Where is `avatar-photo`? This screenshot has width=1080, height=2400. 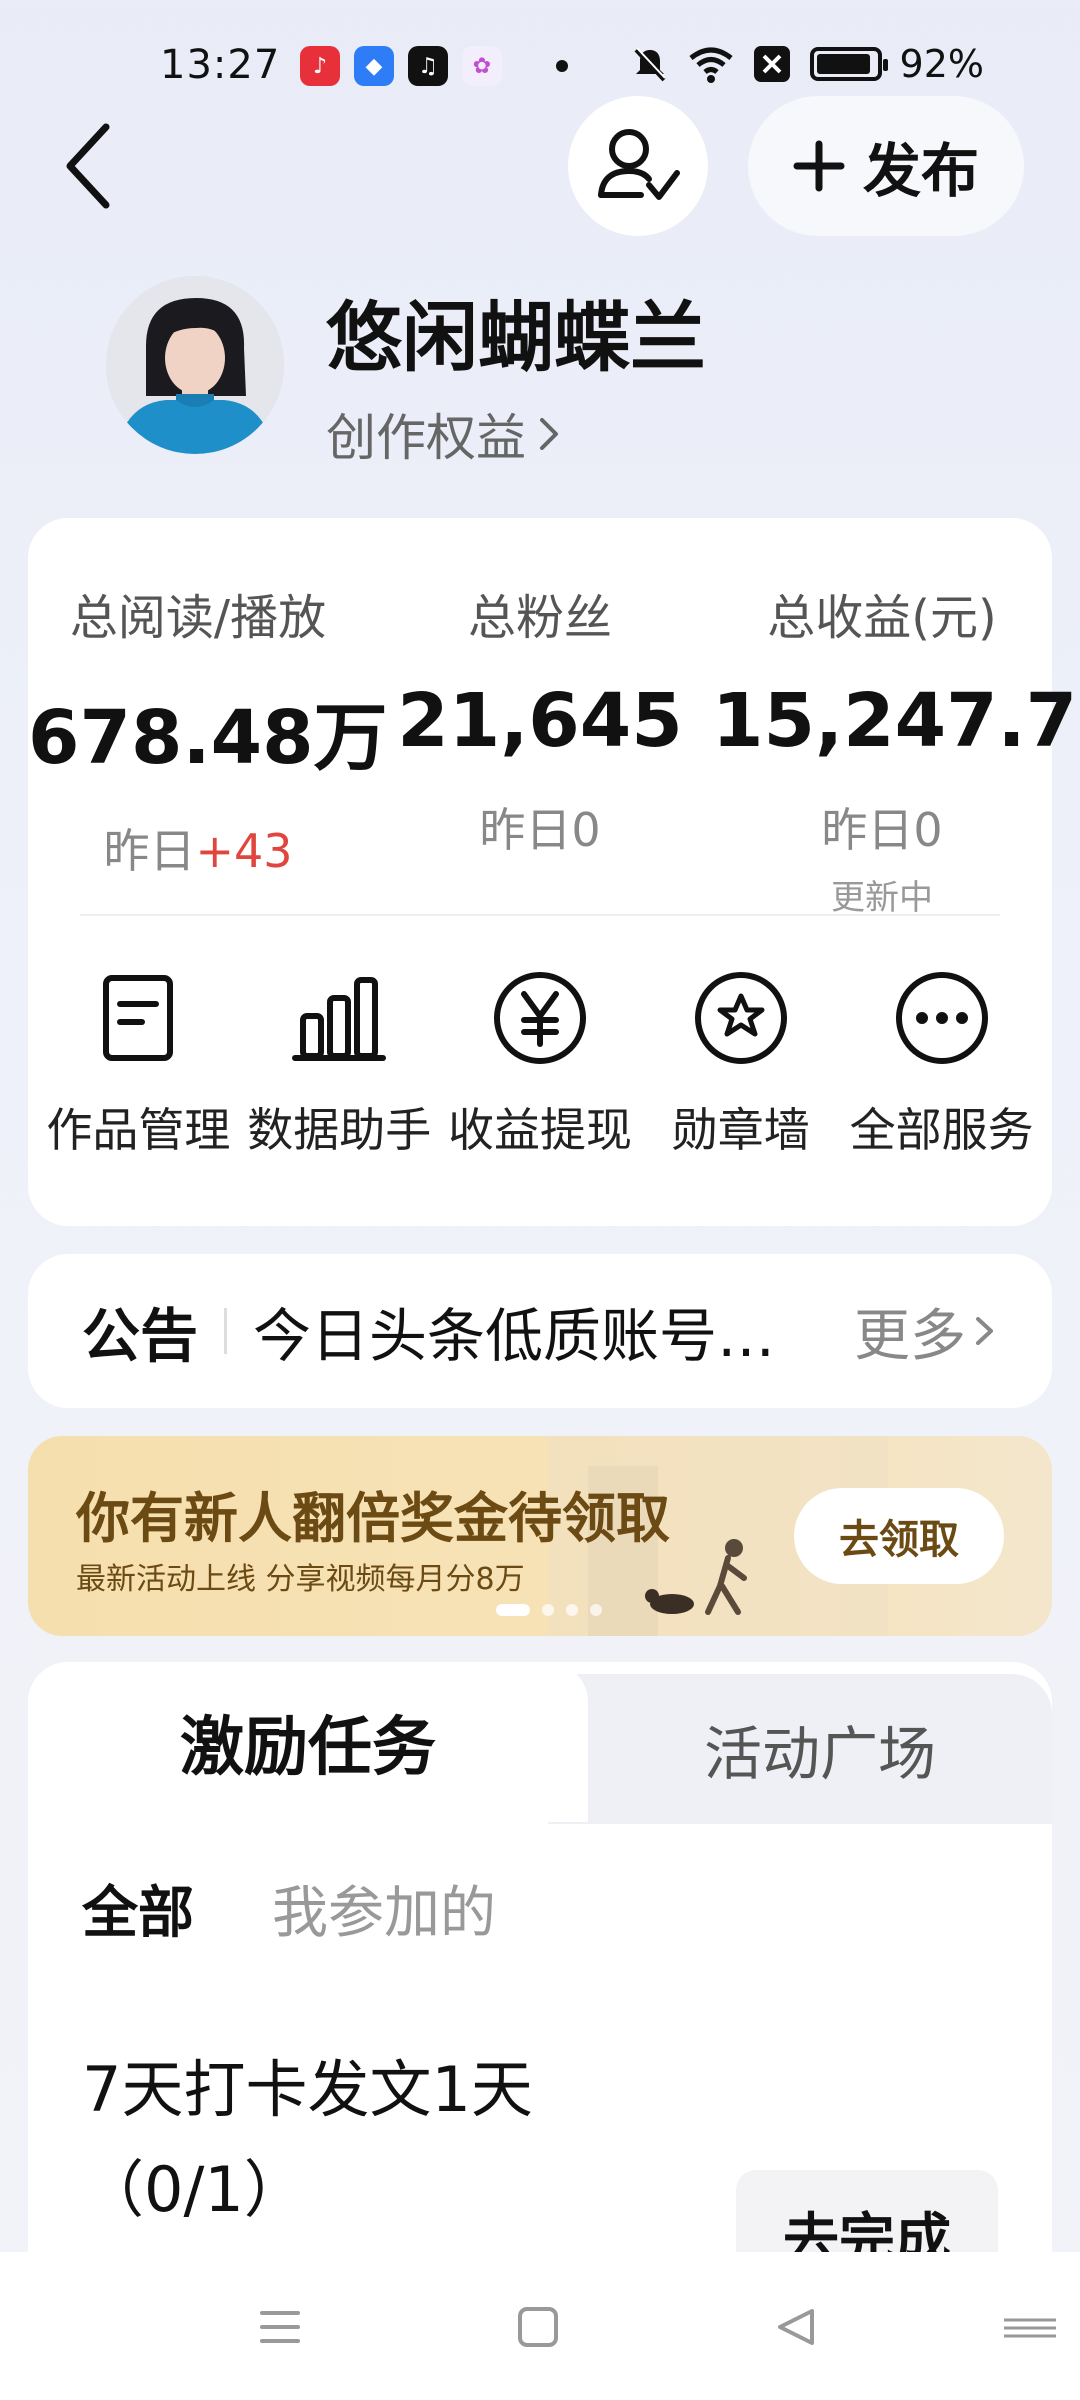
avatar-photo is located at coordinates (195, 365).